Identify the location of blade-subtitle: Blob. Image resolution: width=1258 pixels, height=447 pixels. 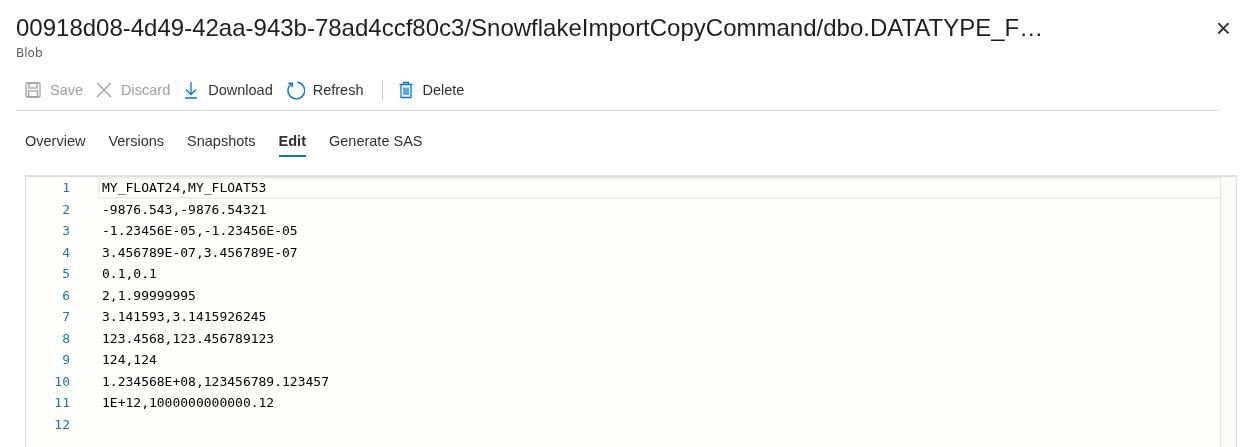
(30, 53).